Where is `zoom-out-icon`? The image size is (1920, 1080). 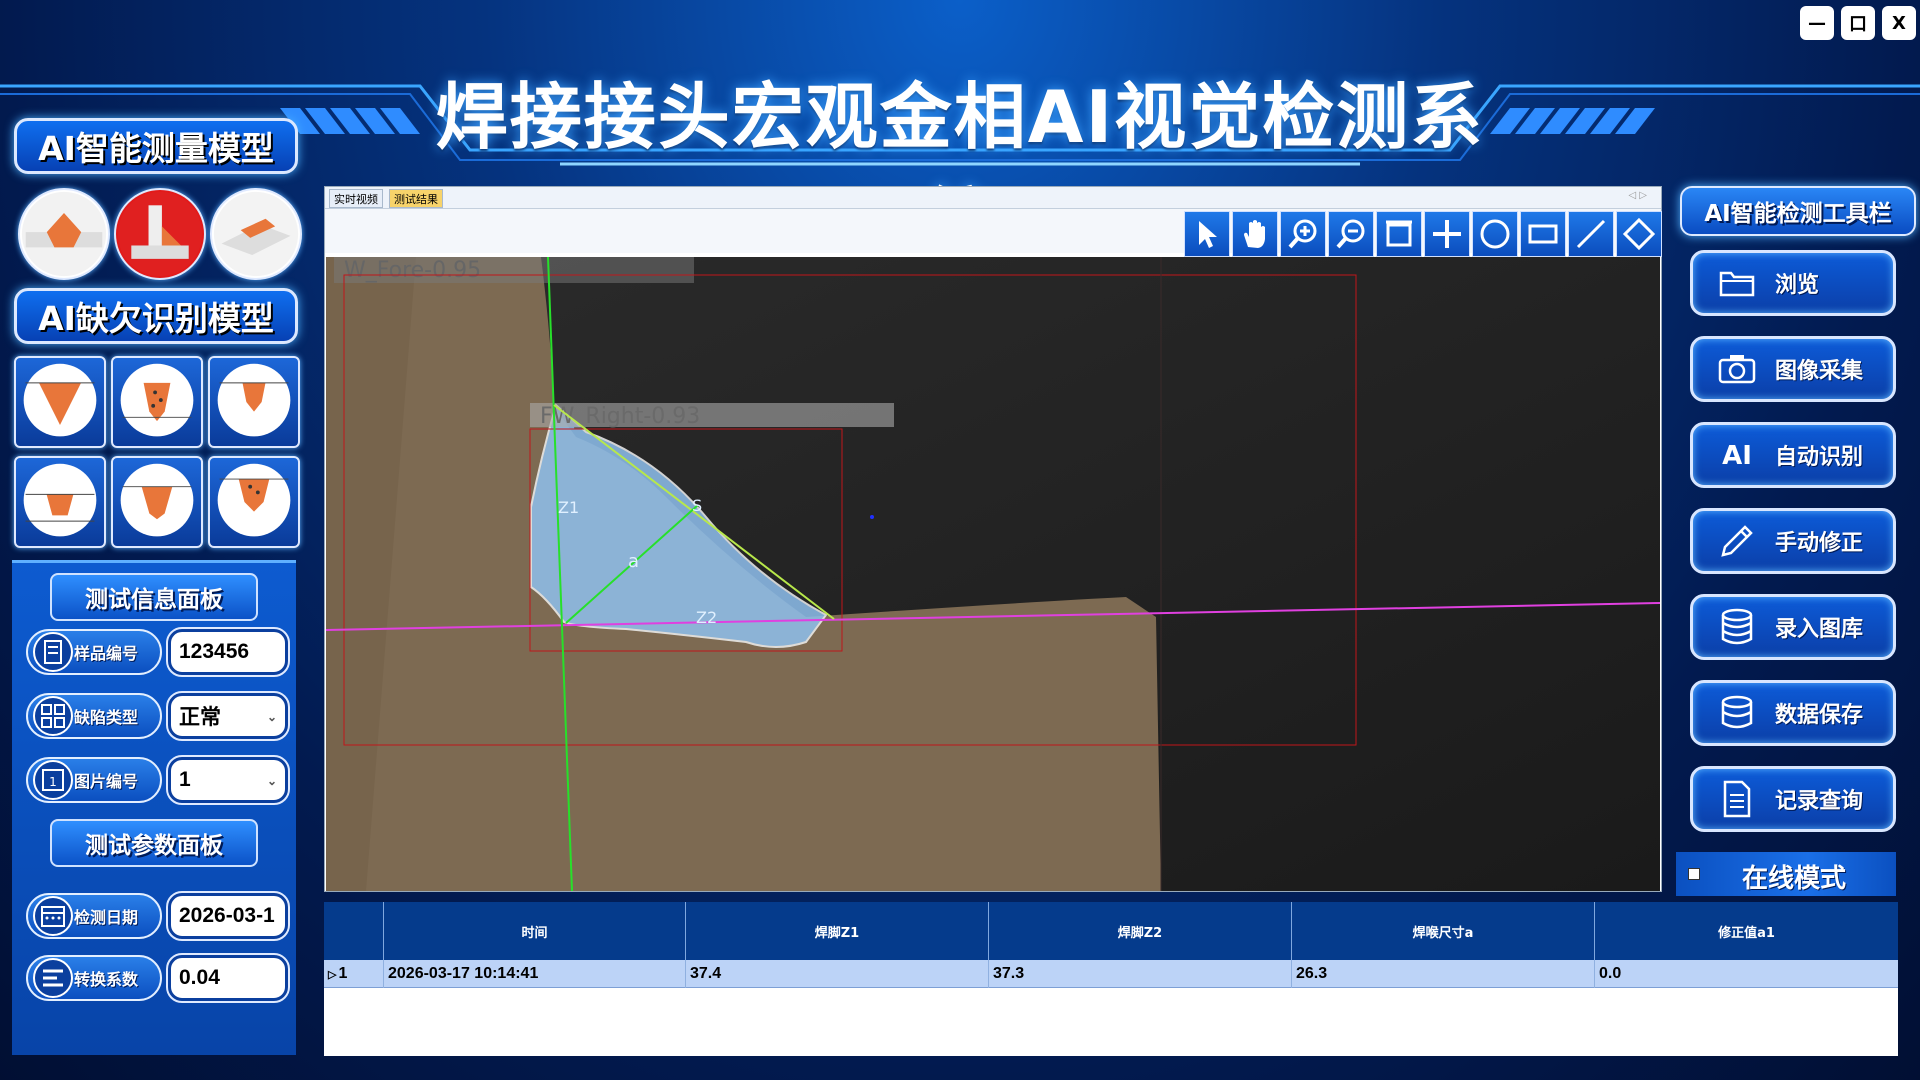
zoom-out-icon is located at coordinates (1350, 234).